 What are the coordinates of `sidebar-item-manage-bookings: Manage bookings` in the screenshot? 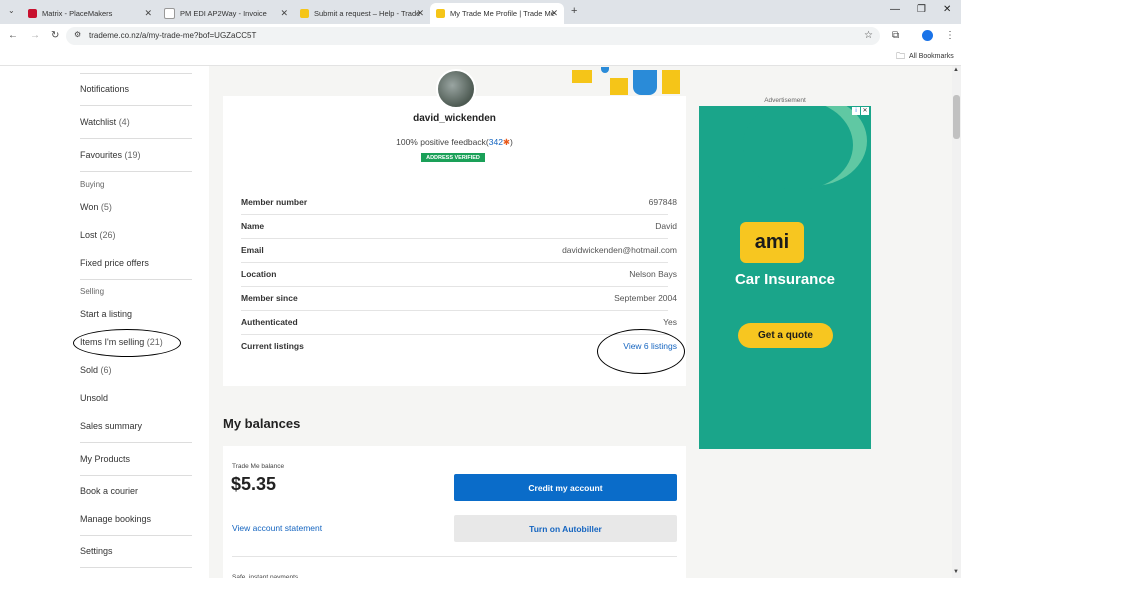 It's located at (136, 519).